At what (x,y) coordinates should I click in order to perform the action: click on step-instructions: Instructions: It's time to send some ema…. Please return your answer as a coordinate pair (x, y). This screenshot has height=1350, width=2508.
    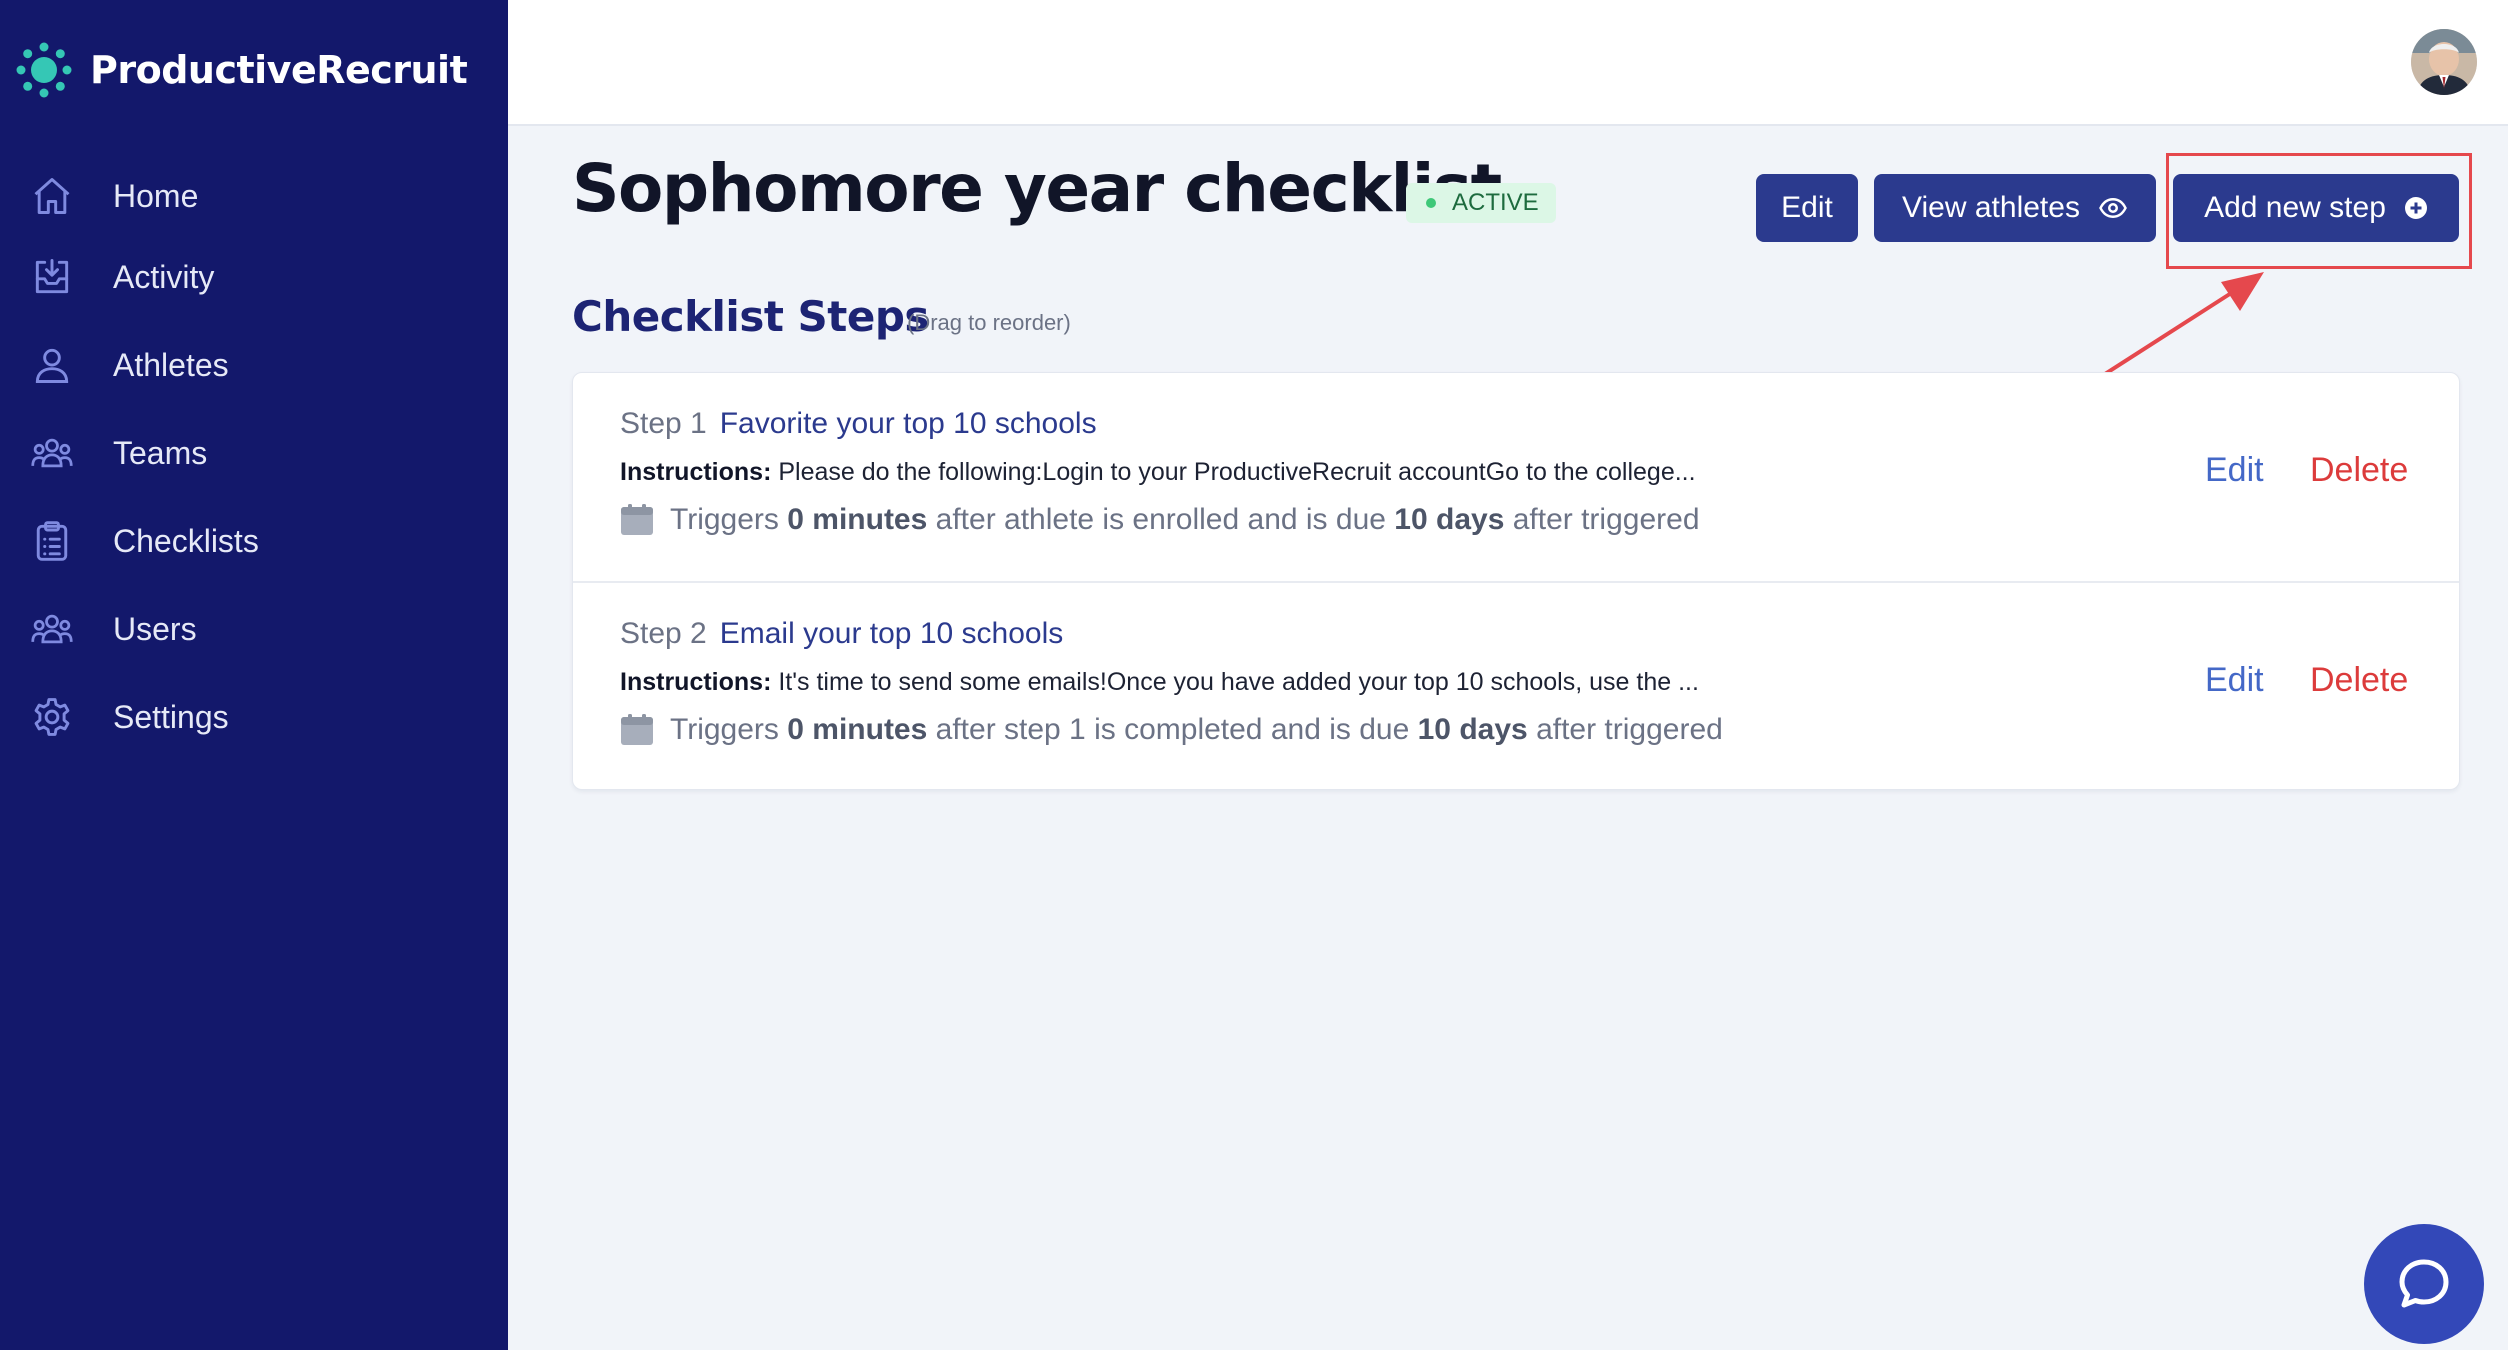
    Looking at the image, I should click on (1159, 682).